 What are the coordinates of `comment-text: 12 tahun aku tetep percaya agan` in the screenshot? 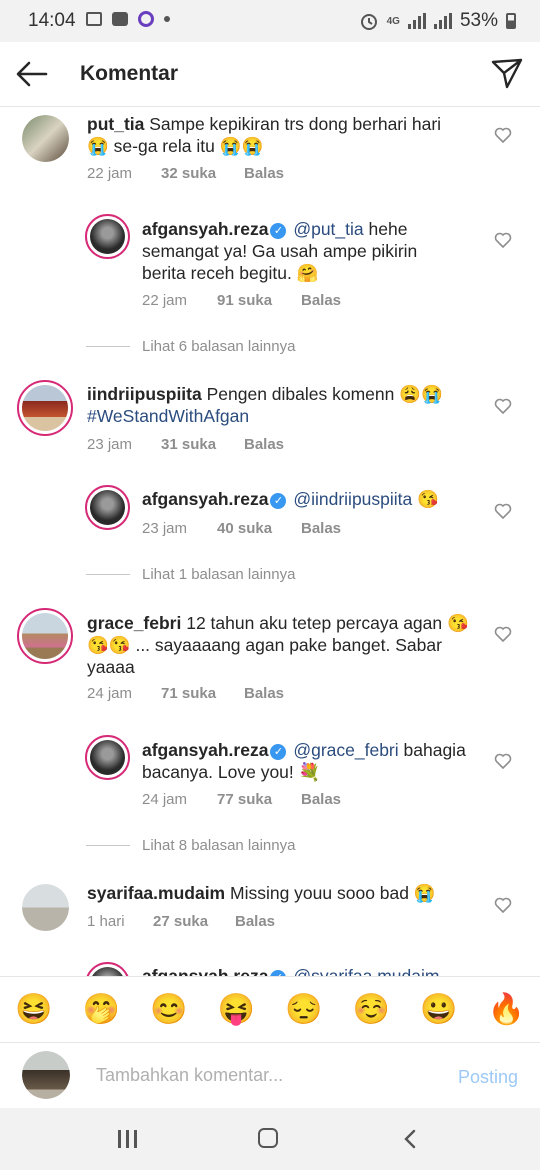 It's located at (314, 623).